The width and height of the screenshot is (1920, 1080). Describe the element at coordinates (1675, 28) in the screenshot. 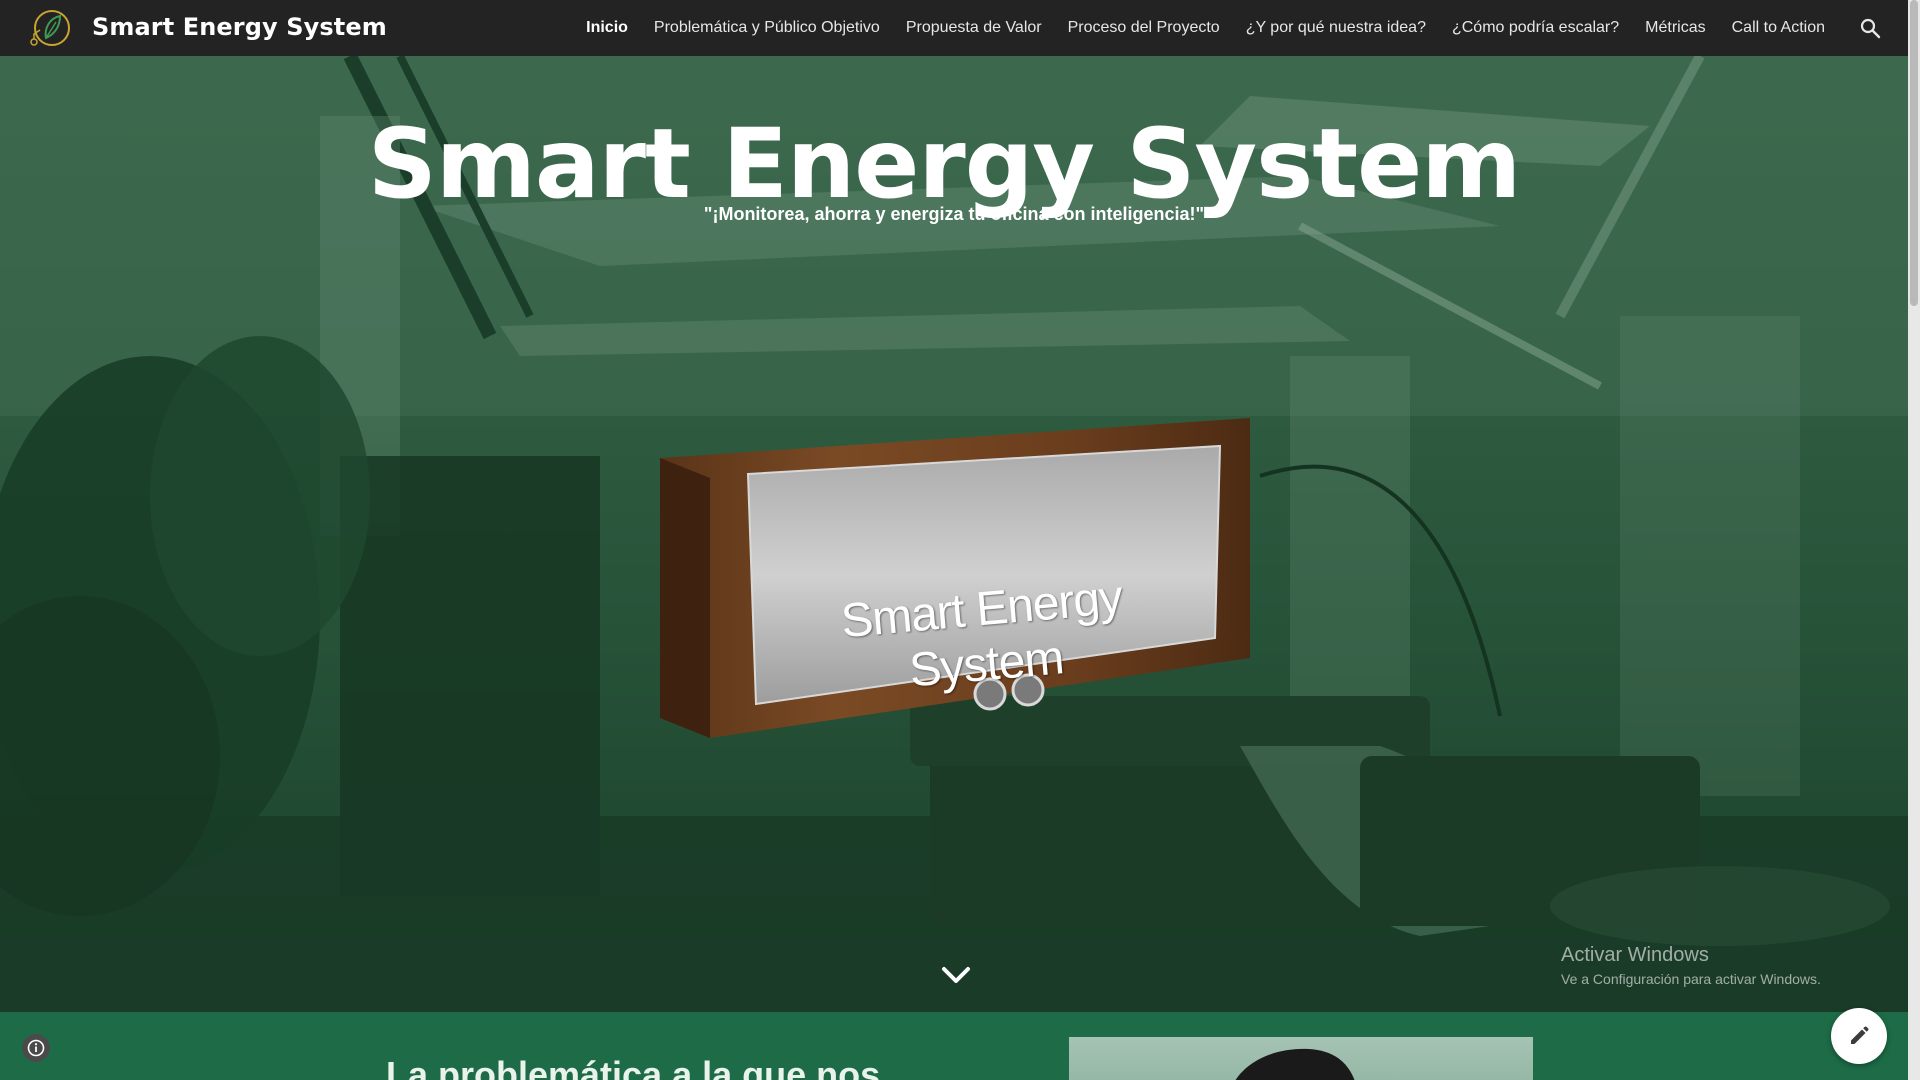

I see `nav-item-metricas: Métricas` at that location.